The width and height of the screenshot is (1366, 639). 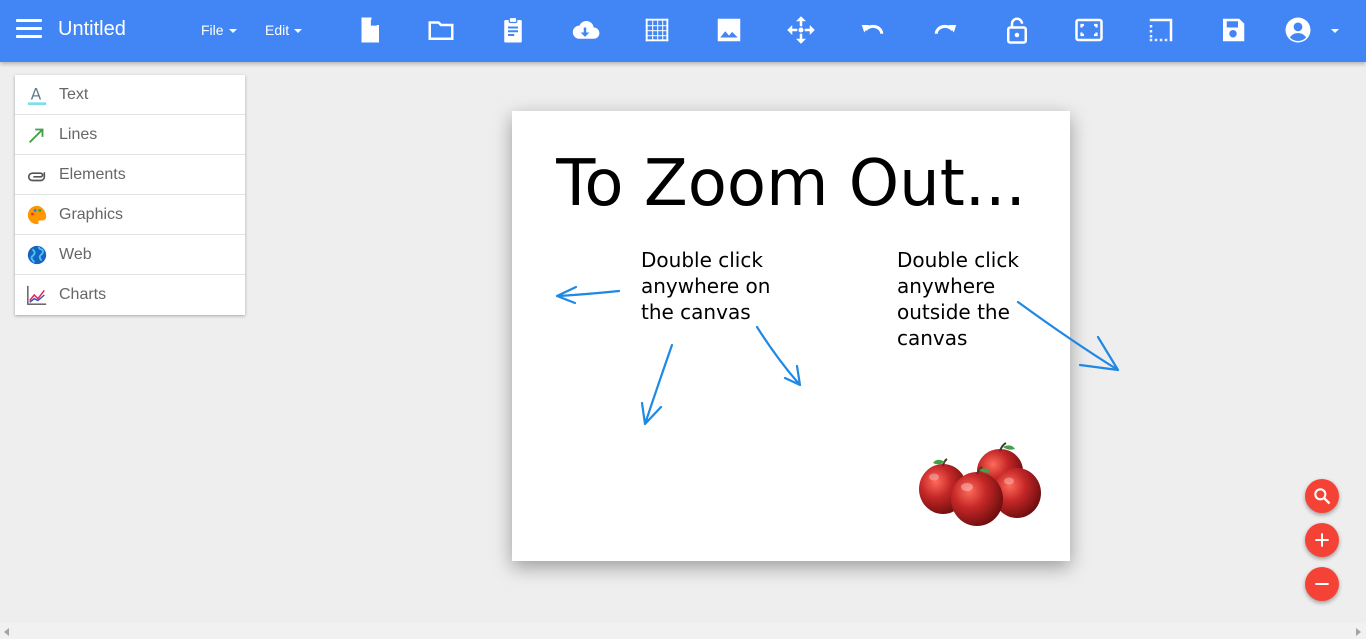 I want to click on panel-item-label: Lines, so click(x=78, y=134).